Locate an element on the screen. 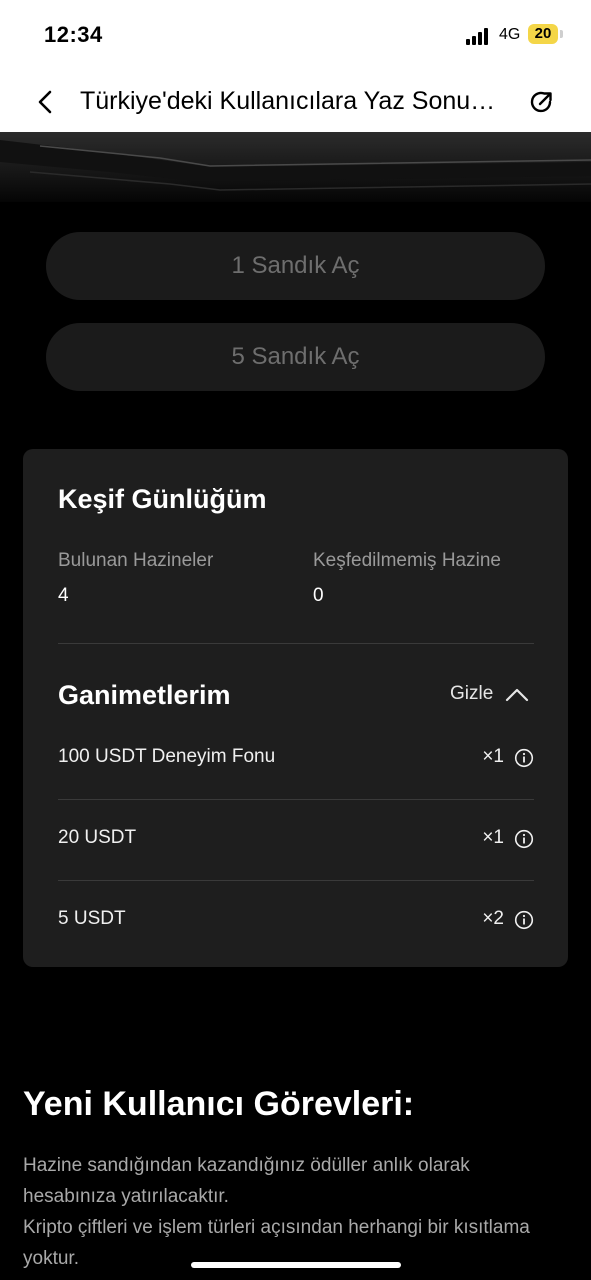 This screenshot has height=1280, width=591. network-type: 4G is located at coordinates (510, 34).